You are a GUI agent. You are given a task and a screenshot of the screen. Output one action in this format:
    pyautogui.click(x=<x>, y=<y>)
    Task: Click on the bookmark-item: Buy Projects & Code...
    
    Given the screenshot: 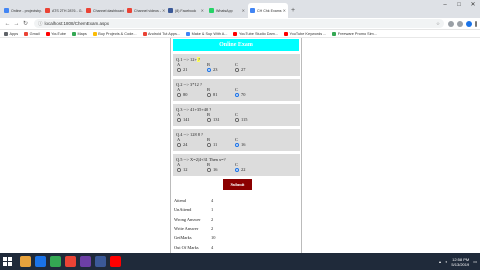 What is the action you would take?
    pyautogui.click(x=114, y=33)
    